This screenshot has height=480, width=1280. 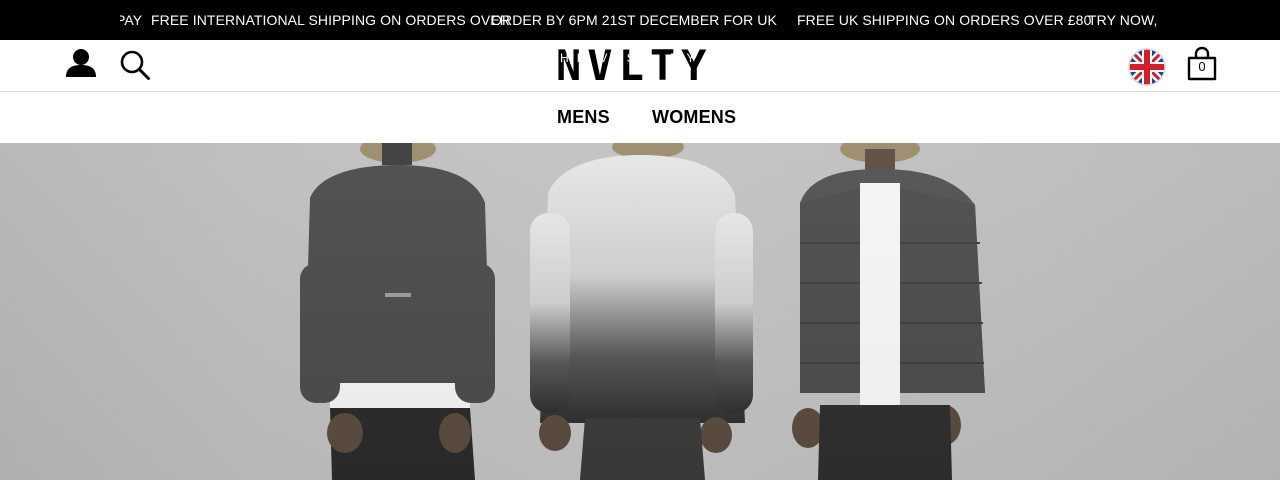 I want to click on announcement-text: FREE UK SHIPPING ON ORDERS OVER £80, so click(x=944, y=20).